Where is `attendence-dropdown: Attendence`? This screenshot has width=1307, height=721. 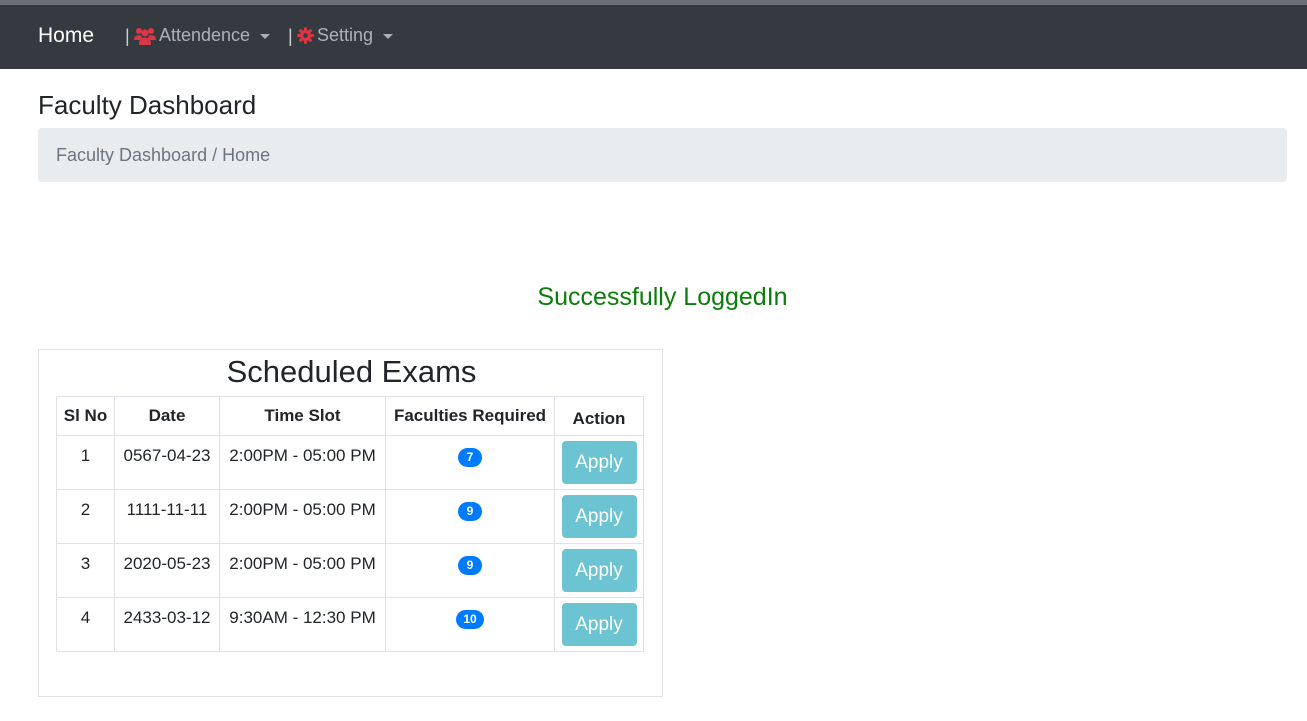
attendence-dropdown: Attendence is located at coordinates (202, 35).